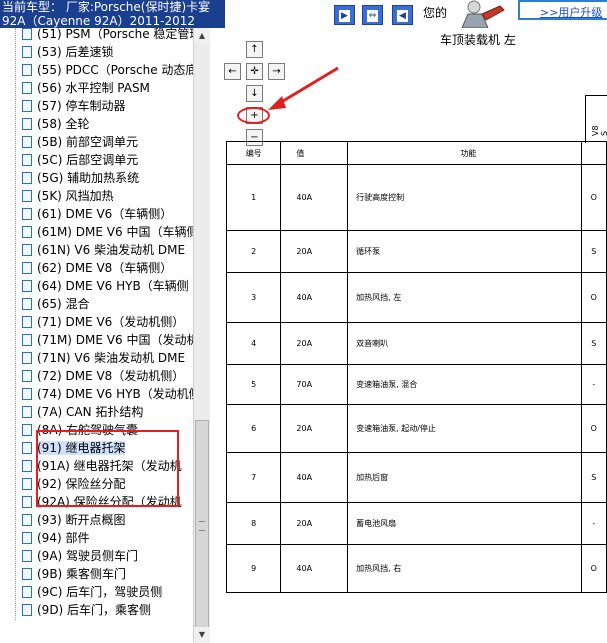 The width and height of the screenshot is (607, 643). I want to click on table-row: 1 40A 行驶高度控制 O, so click(416, 197).